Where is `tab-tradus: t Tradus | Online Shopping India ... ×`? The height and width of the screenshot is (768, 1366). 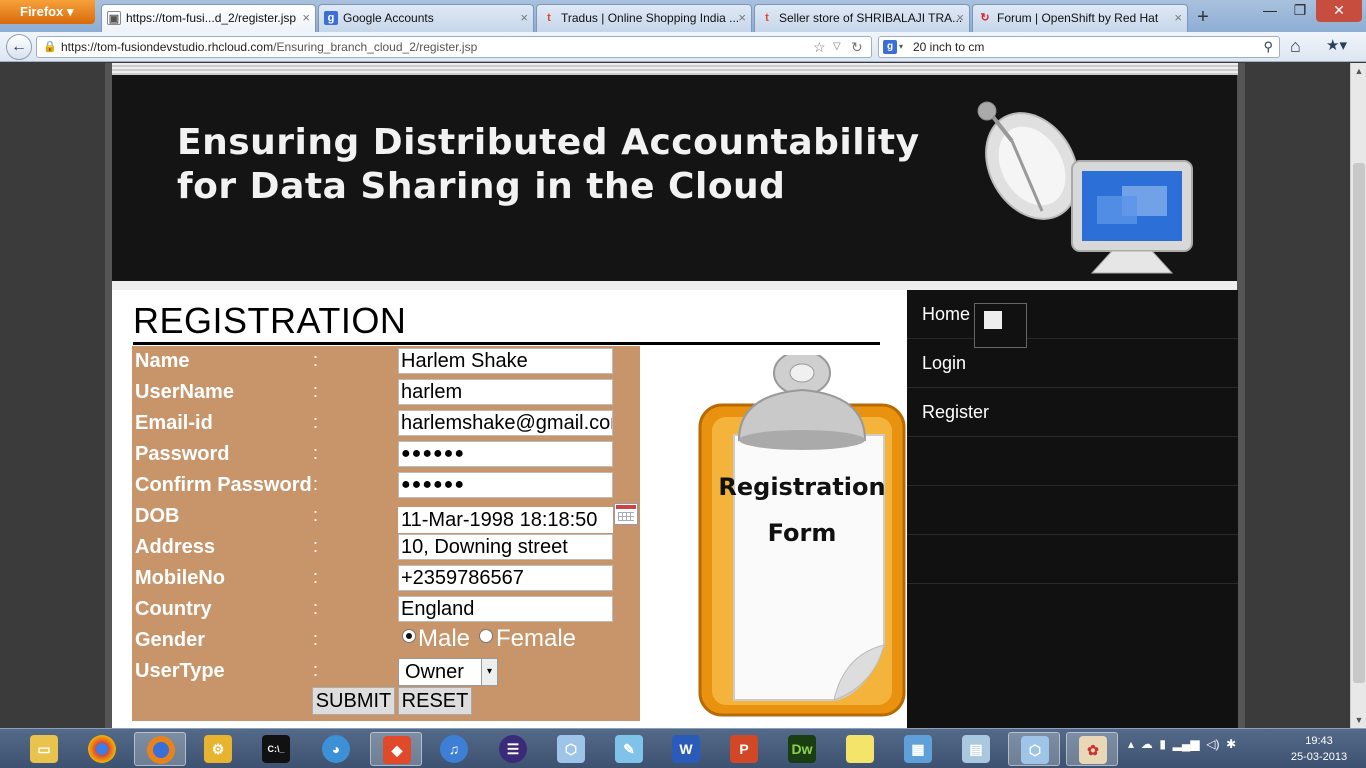 tab-tradus: t Tradus | Online Shopping India ... × is located at coordinates (644, 18).